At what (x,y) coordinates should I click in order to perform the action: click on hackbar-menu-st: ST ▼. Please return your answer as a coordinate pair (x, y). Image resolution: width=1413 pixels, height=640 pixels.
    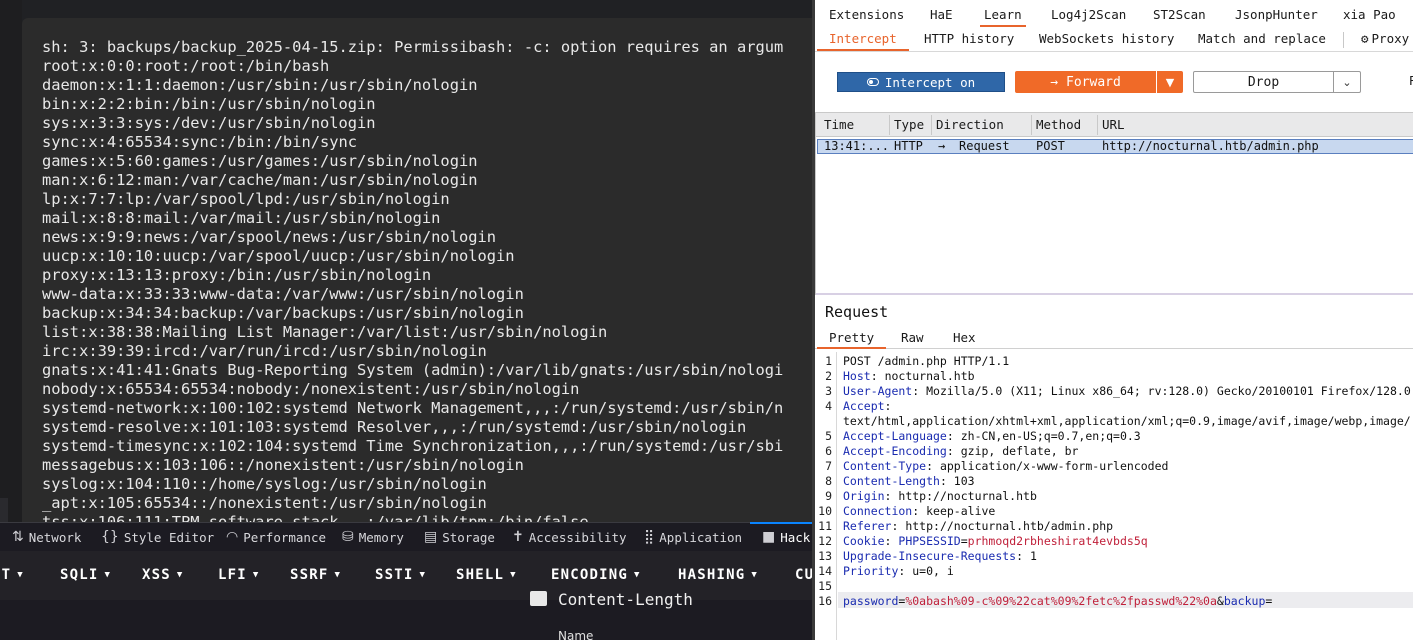
    Looking at the image, I should click on (12, 575).